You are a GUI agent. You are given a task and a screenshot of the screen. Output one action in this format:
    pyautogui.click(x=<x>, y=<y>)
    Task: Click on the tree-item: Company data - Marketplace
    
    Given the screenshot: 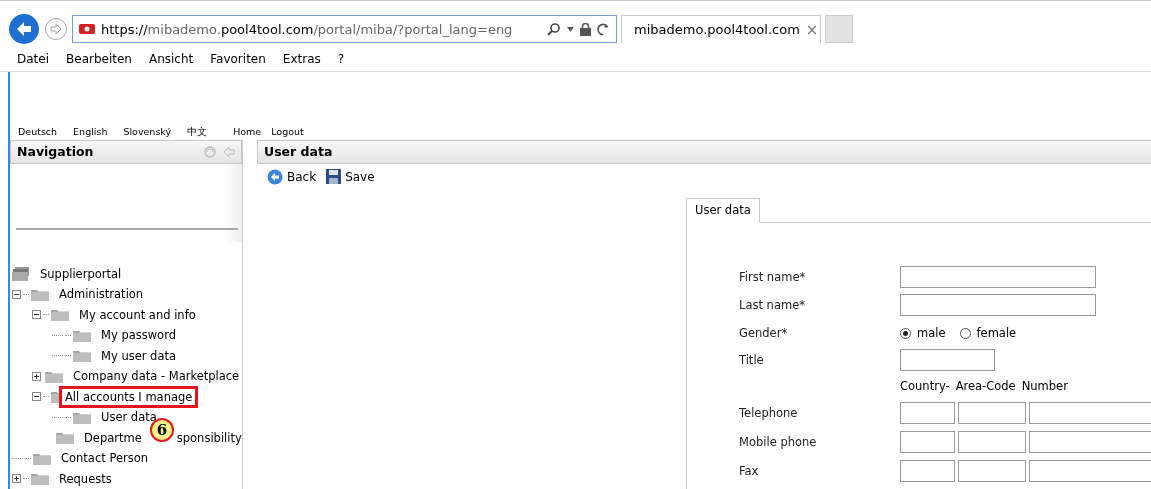 What is the action you would take?
    pyautogui.click(x=156, y=376)
    